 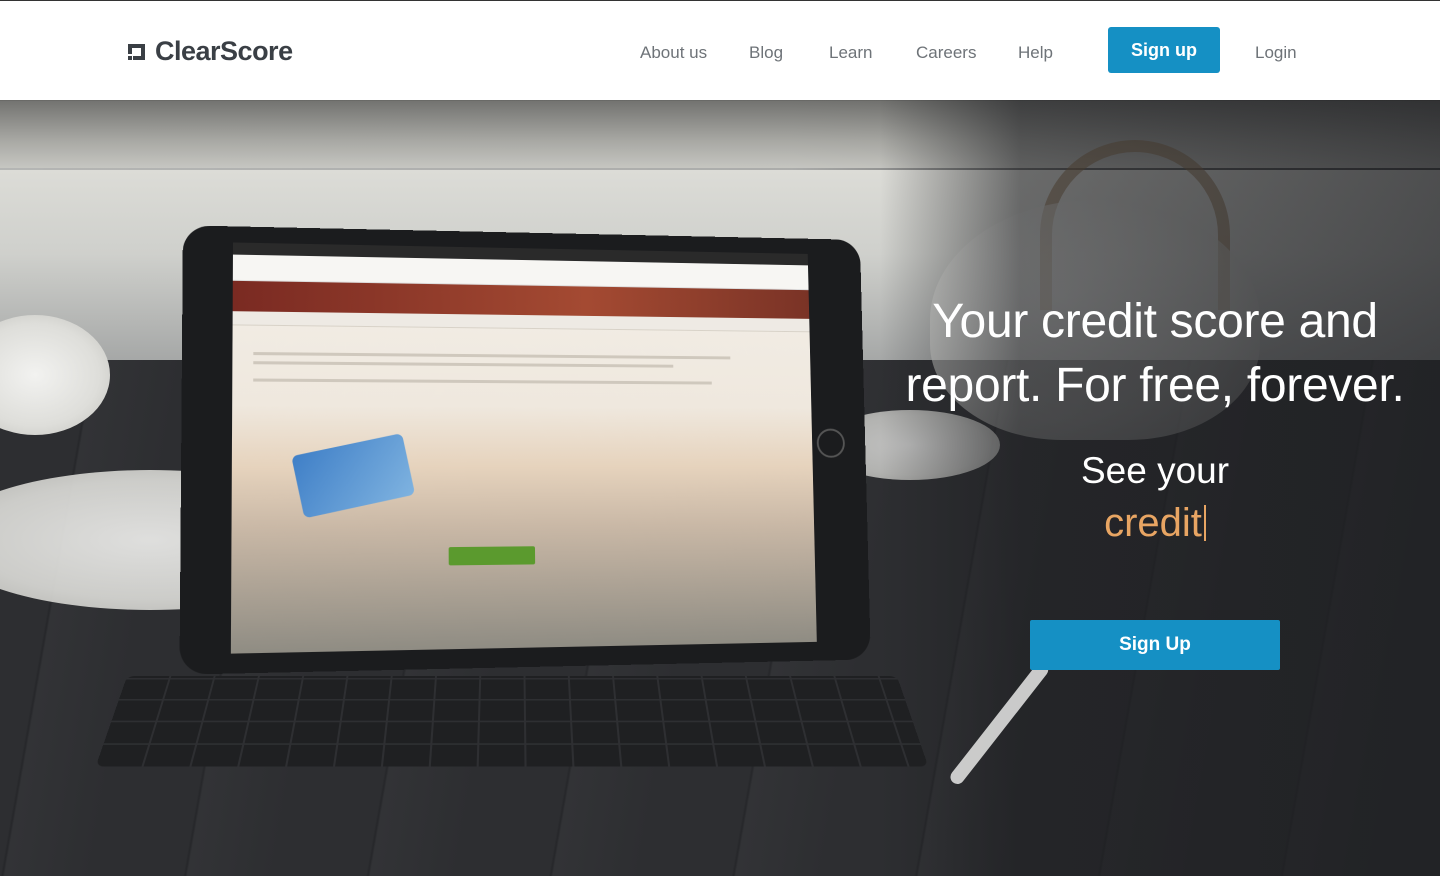 What do you see at coordinates (1164, 50) in the screenshot?
I see `header-signup-button: Sign up` at bounding box center [1164, 50].